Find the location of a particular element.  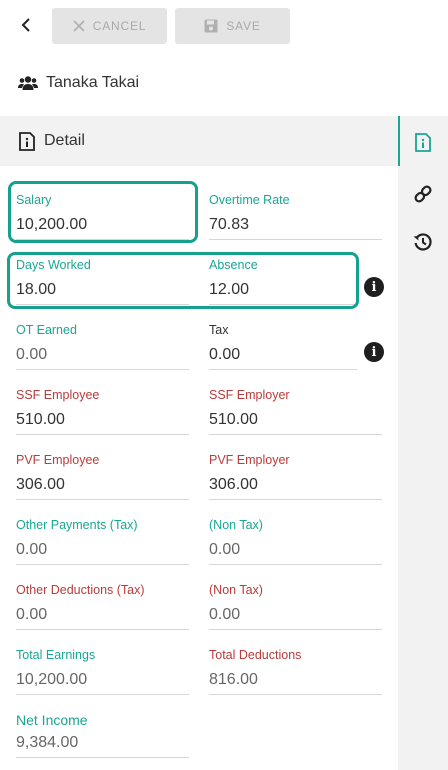

back-button is located at coordinates (26, 25).